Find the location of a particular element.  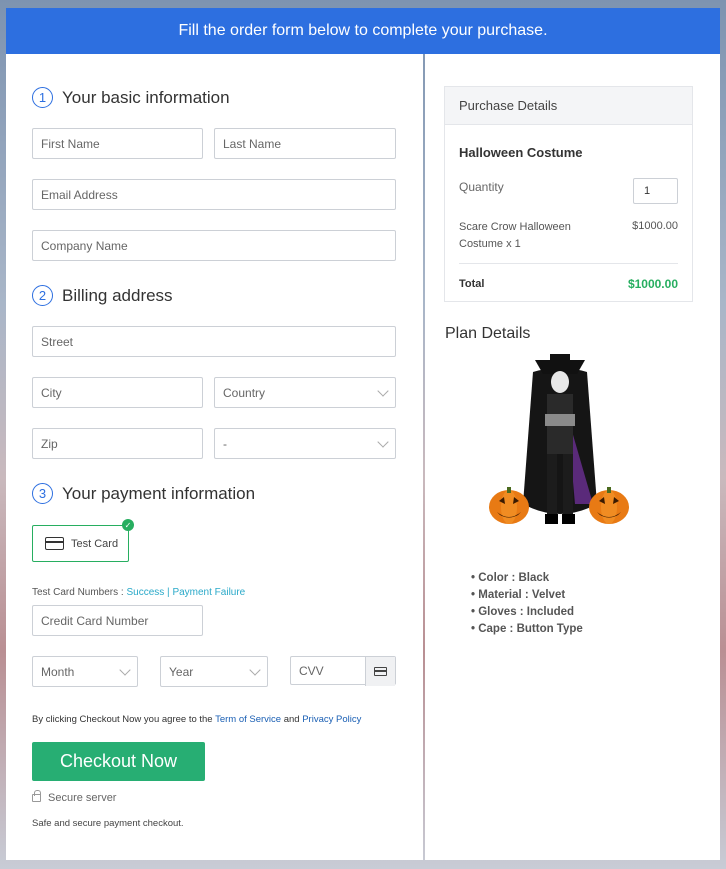

quantity-label: Quantity is located at coordinates (481, 187).